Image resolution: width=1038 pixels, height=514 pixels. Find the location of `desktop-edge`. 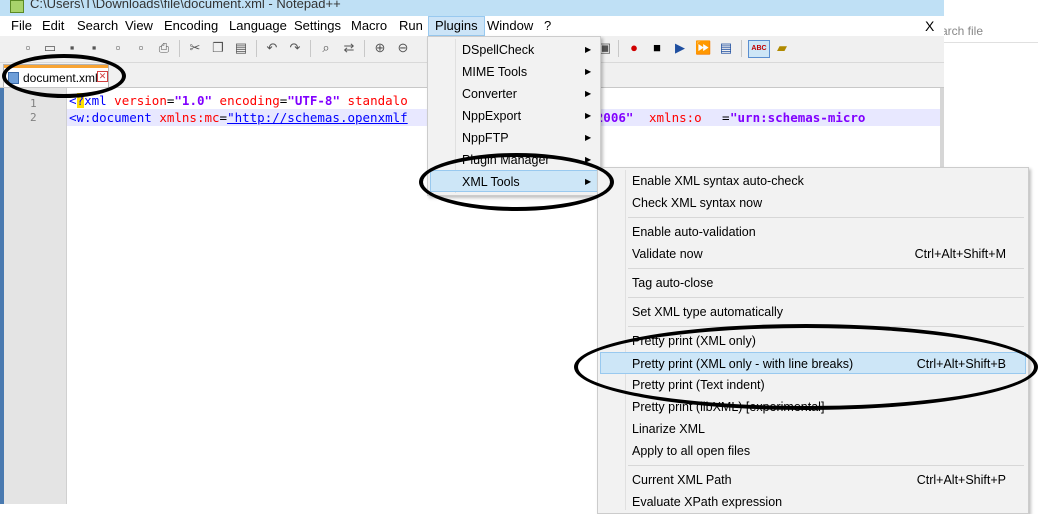

desktop-edge is located at coordinates (2, 296).